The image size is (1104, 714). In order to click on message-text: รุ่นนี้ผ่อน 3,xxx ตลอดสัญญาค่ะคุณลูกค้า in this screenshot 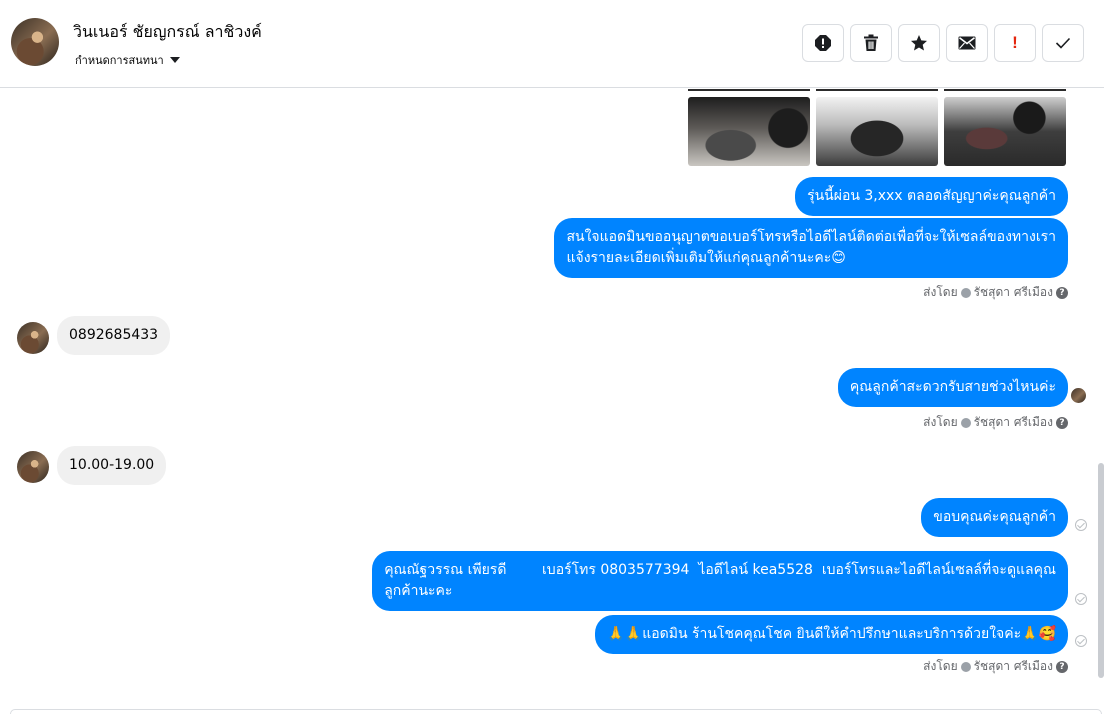, I will do `click(931, 196)`.